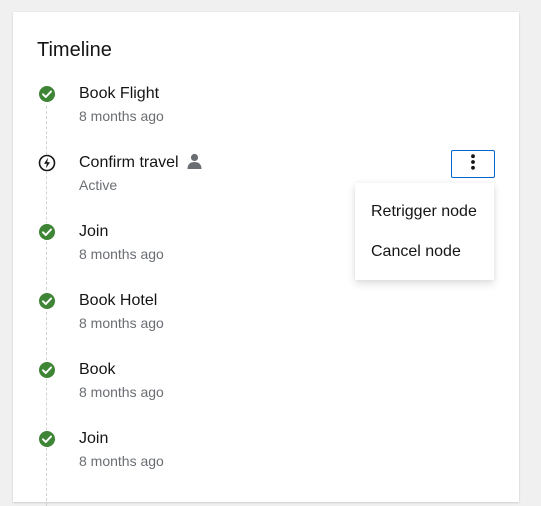 This screenshot has height=506, width=541. What do you see at coordinates (266, 385) in the screenshot?
I see `timeline-item: Book 8 months ago` at bounding box center [266, 385].